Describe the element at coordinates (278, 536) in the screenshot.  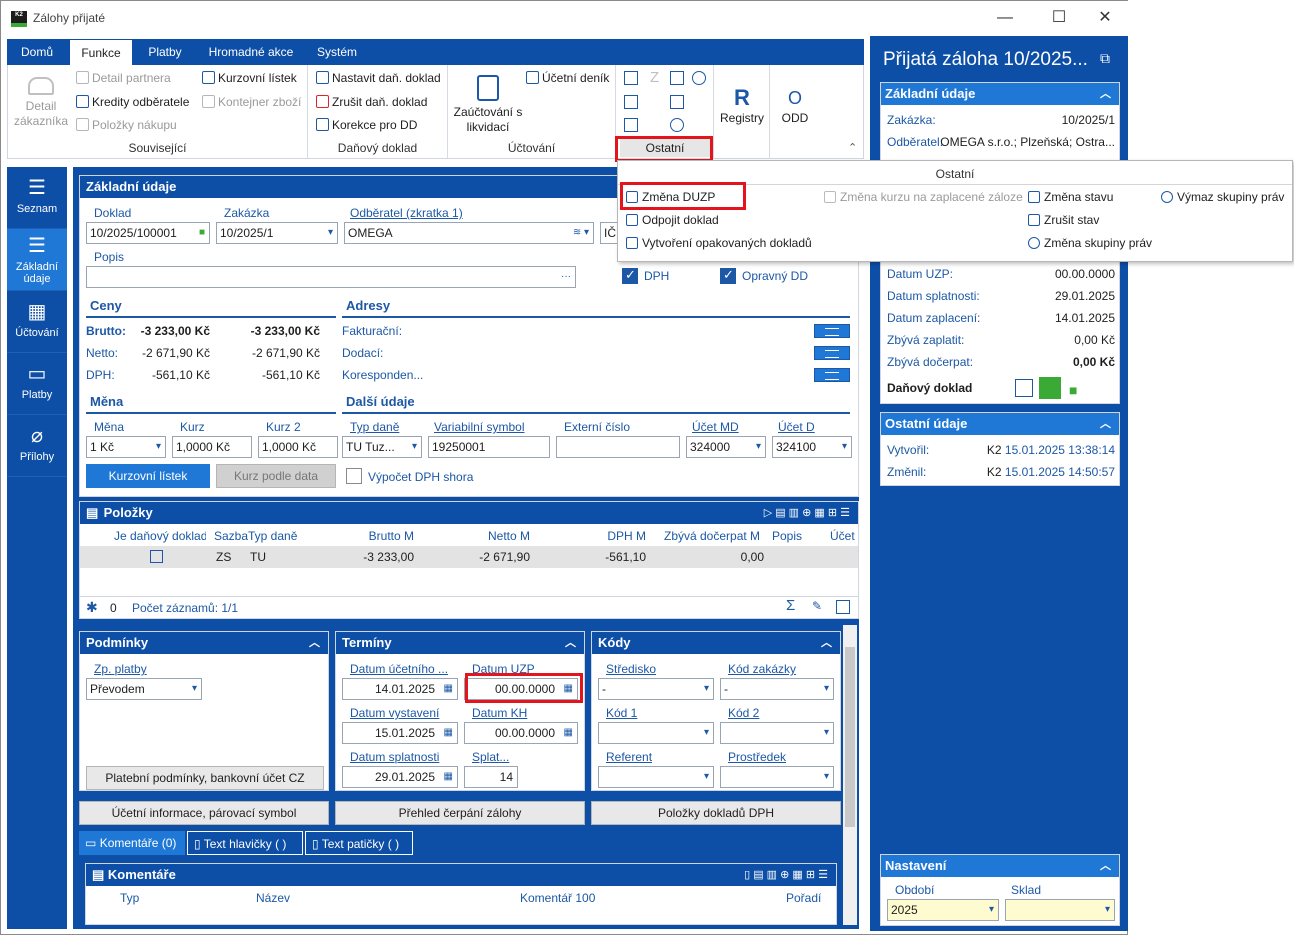
I see `col-typ-dane: Typ daně` at that location.